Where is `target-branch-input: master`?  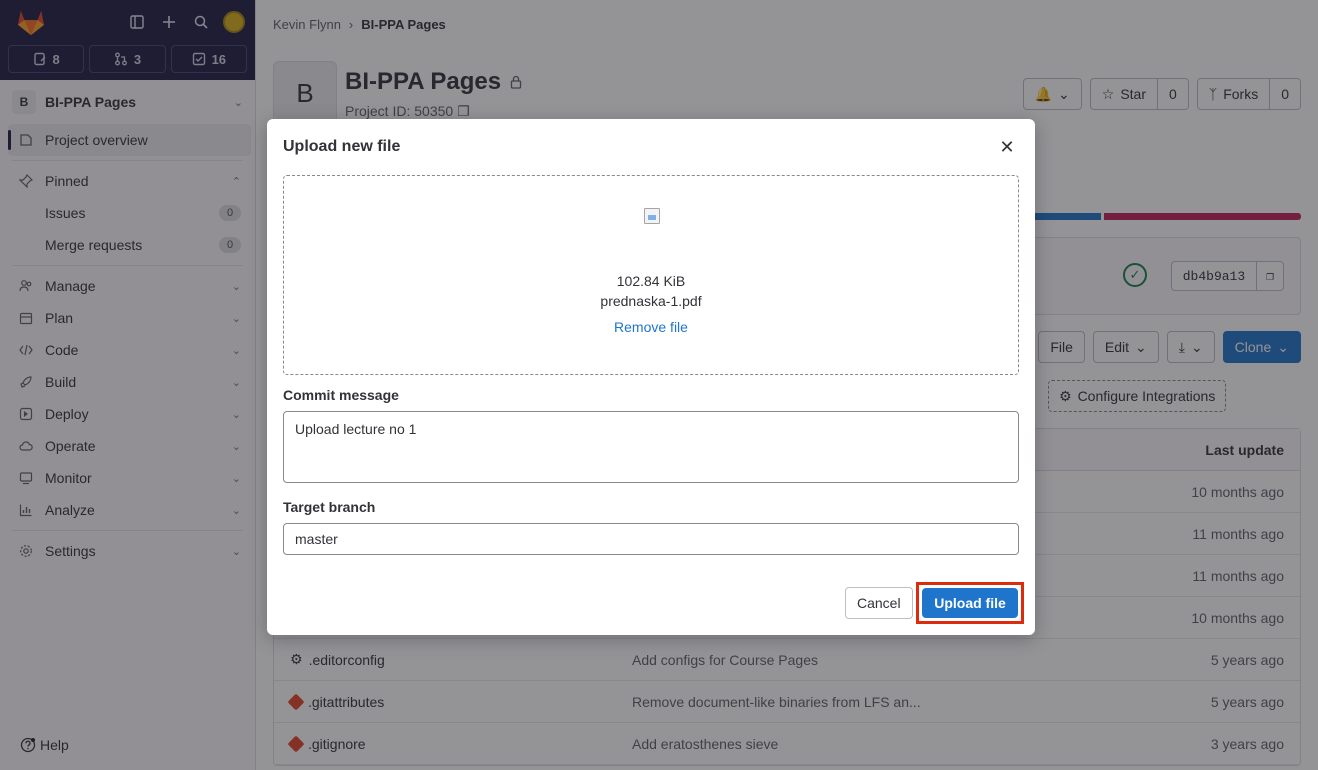
target-branch-input: master is located at coordinates (651, 539).